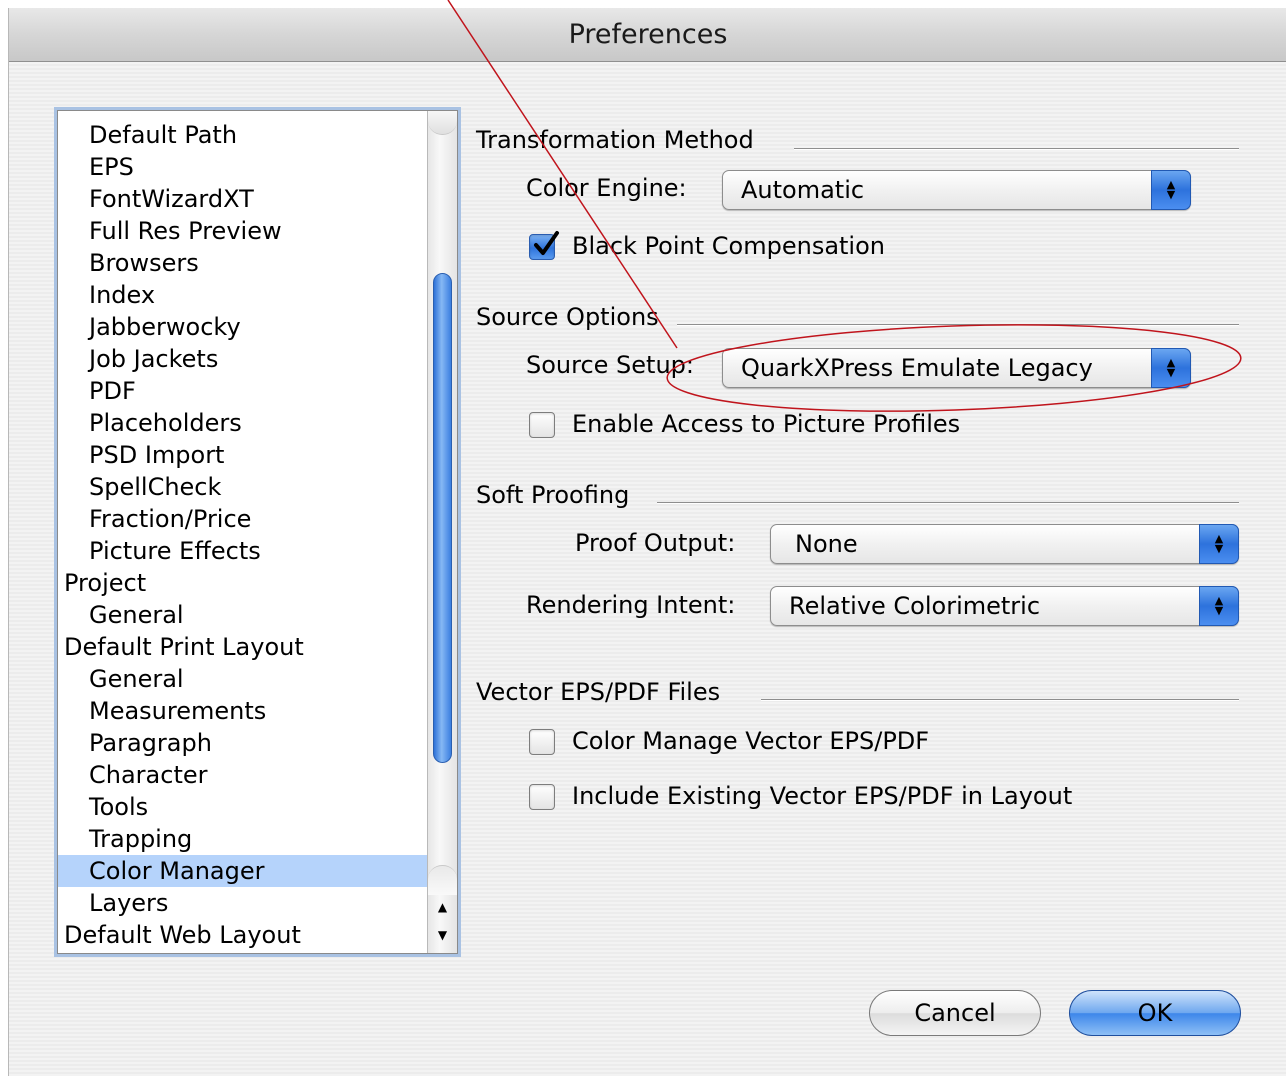 The width and height of the screenshot is (1286, 1076). Describe the element at coordinates (243, 423) in the screenshot. I see `sidebar-item: Placeholders` at that location.